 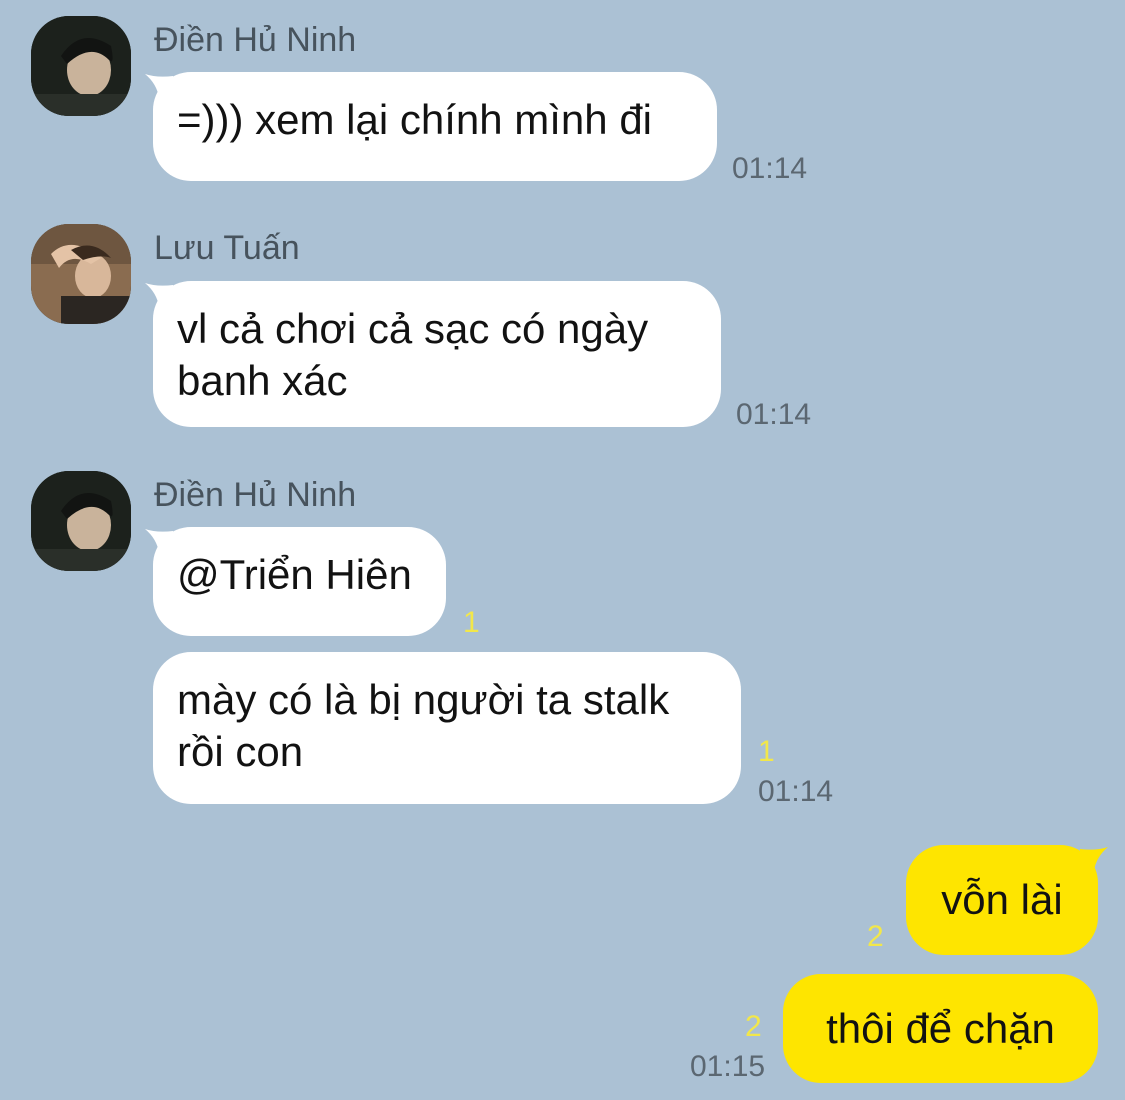 I want to click on message-text-line: mày có là bị người ta stalk, so click(x=423, y=699).